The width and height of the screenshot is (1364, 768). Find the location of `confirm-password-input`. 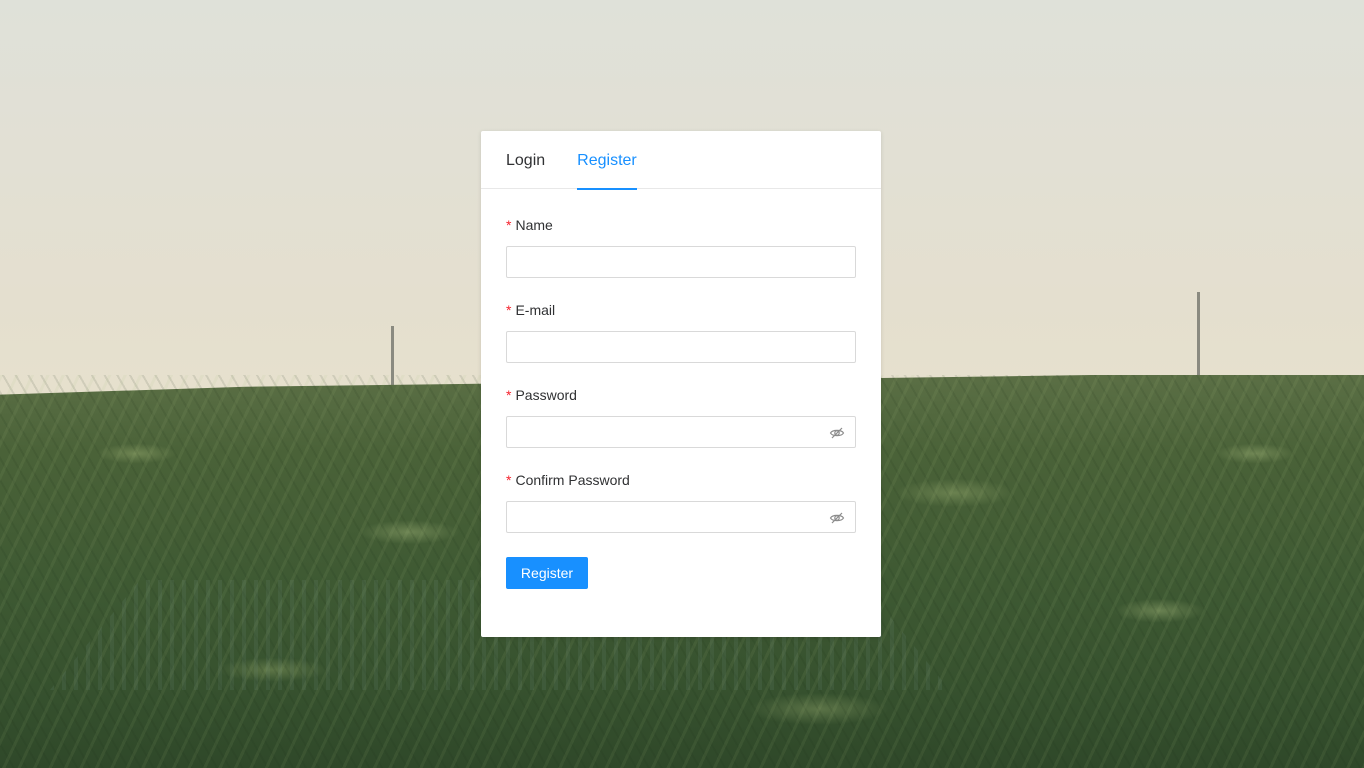

confirm-password-input is located at coordinates (681, 517).